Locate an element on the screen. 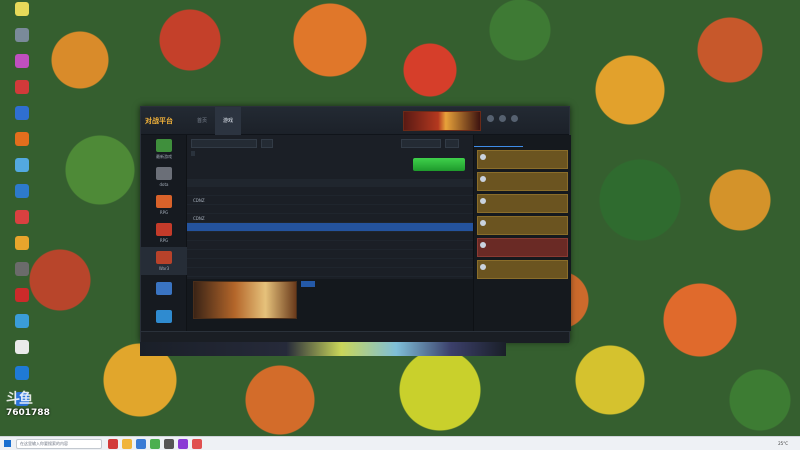  go-button is located at coordinates (267, 143).